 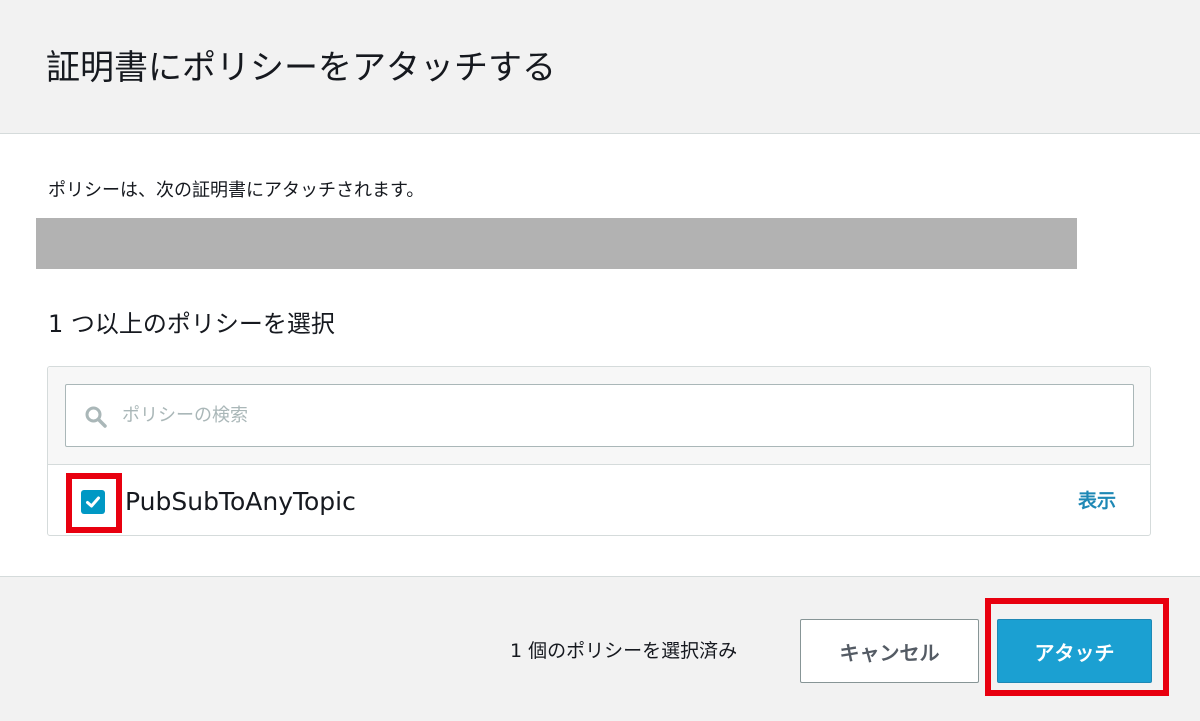 I want to click on attach-description: ポリシーは、次の証明書にアタッチされます。, so click(x=236, y=190).